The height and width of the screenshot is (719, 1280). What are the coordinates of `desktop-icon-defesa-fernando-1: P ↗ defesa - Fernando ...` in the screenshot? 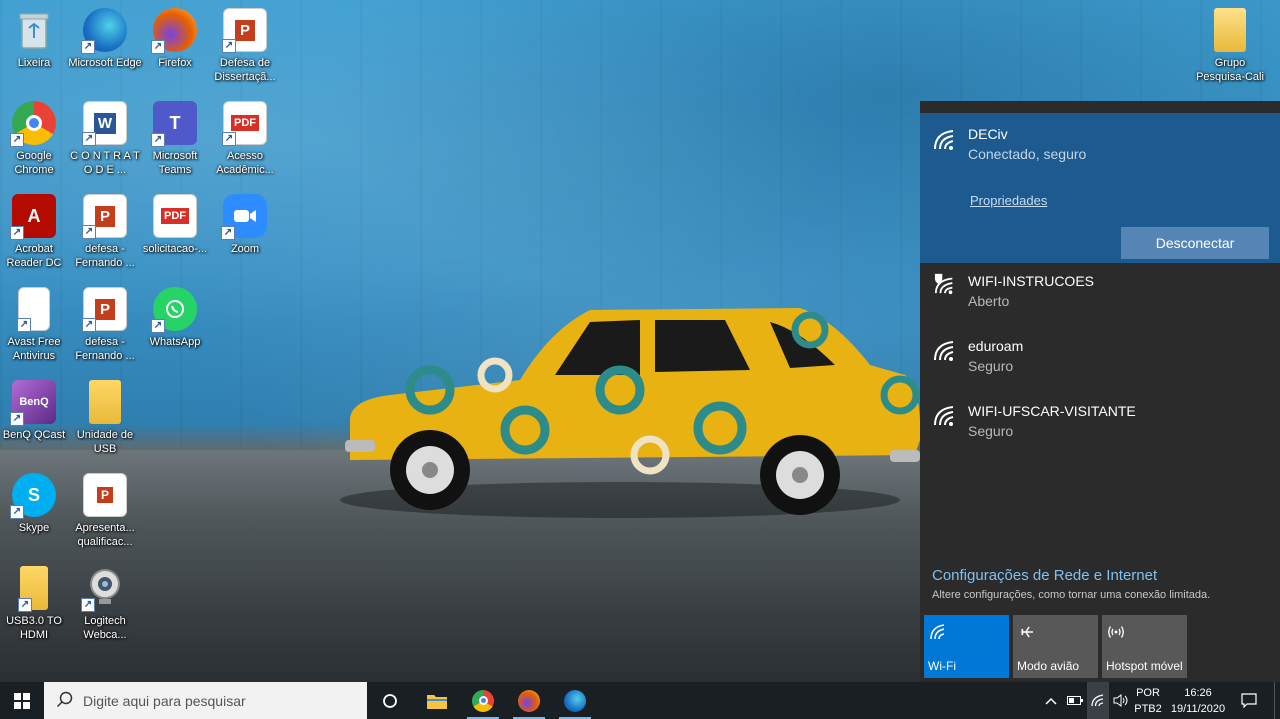 It's located at (105, 235).